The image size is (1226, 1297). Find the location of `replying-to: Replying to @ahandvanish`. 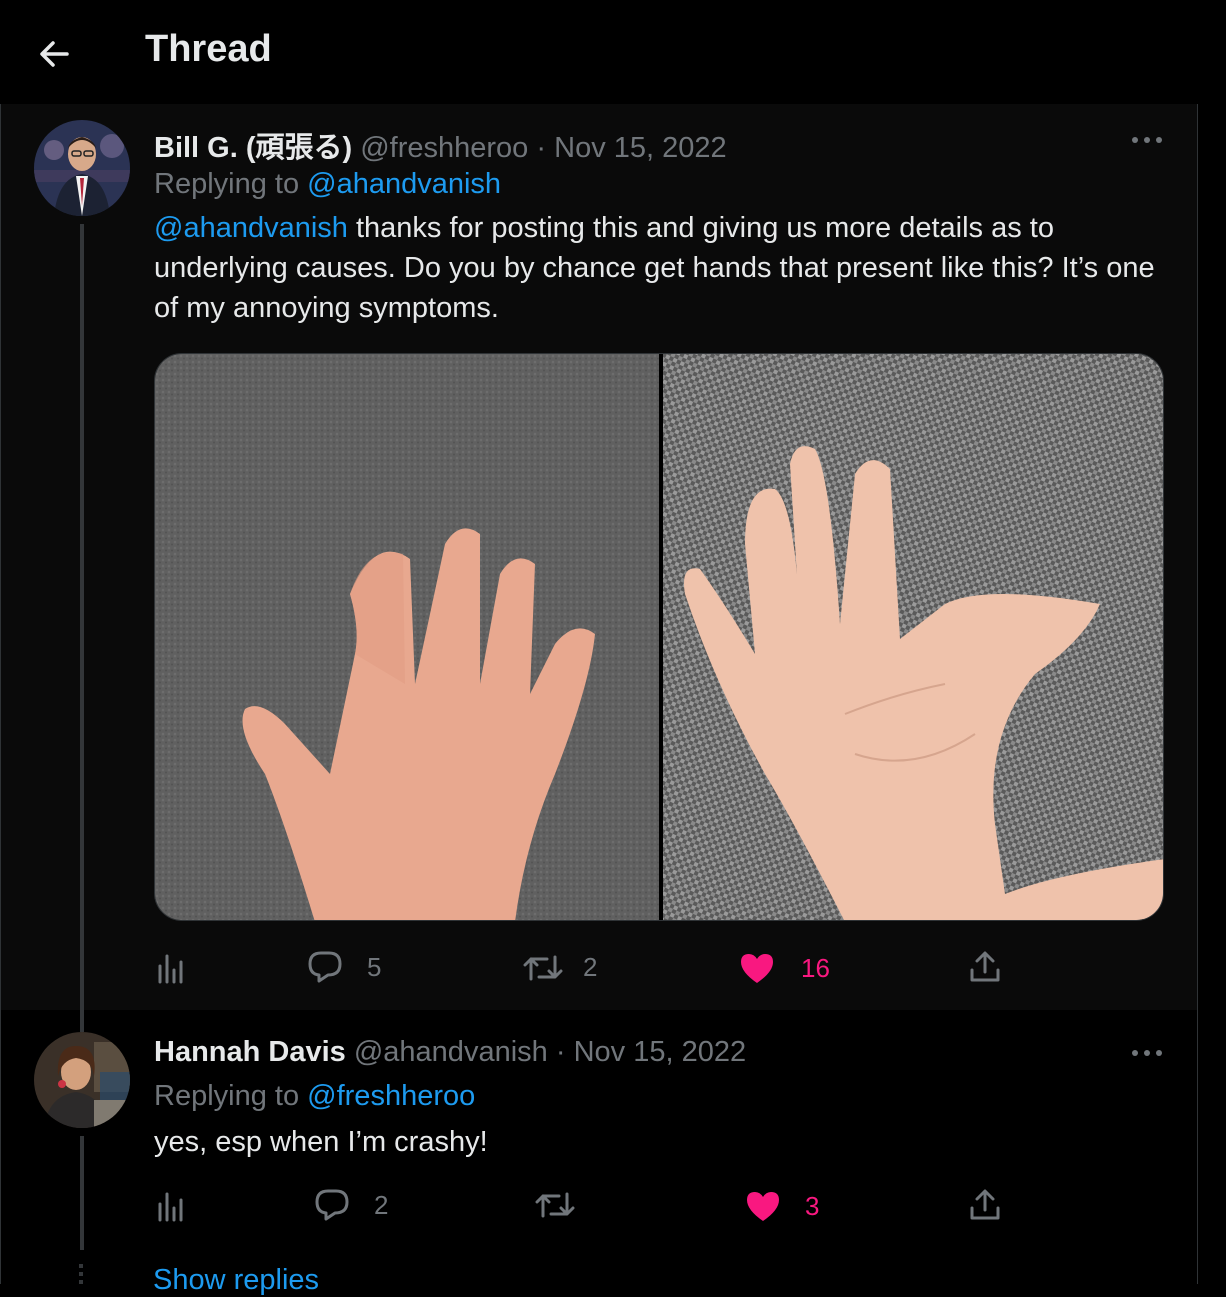

replying-to: Replying to @ahandvanish is located at coordinates (327, 184).